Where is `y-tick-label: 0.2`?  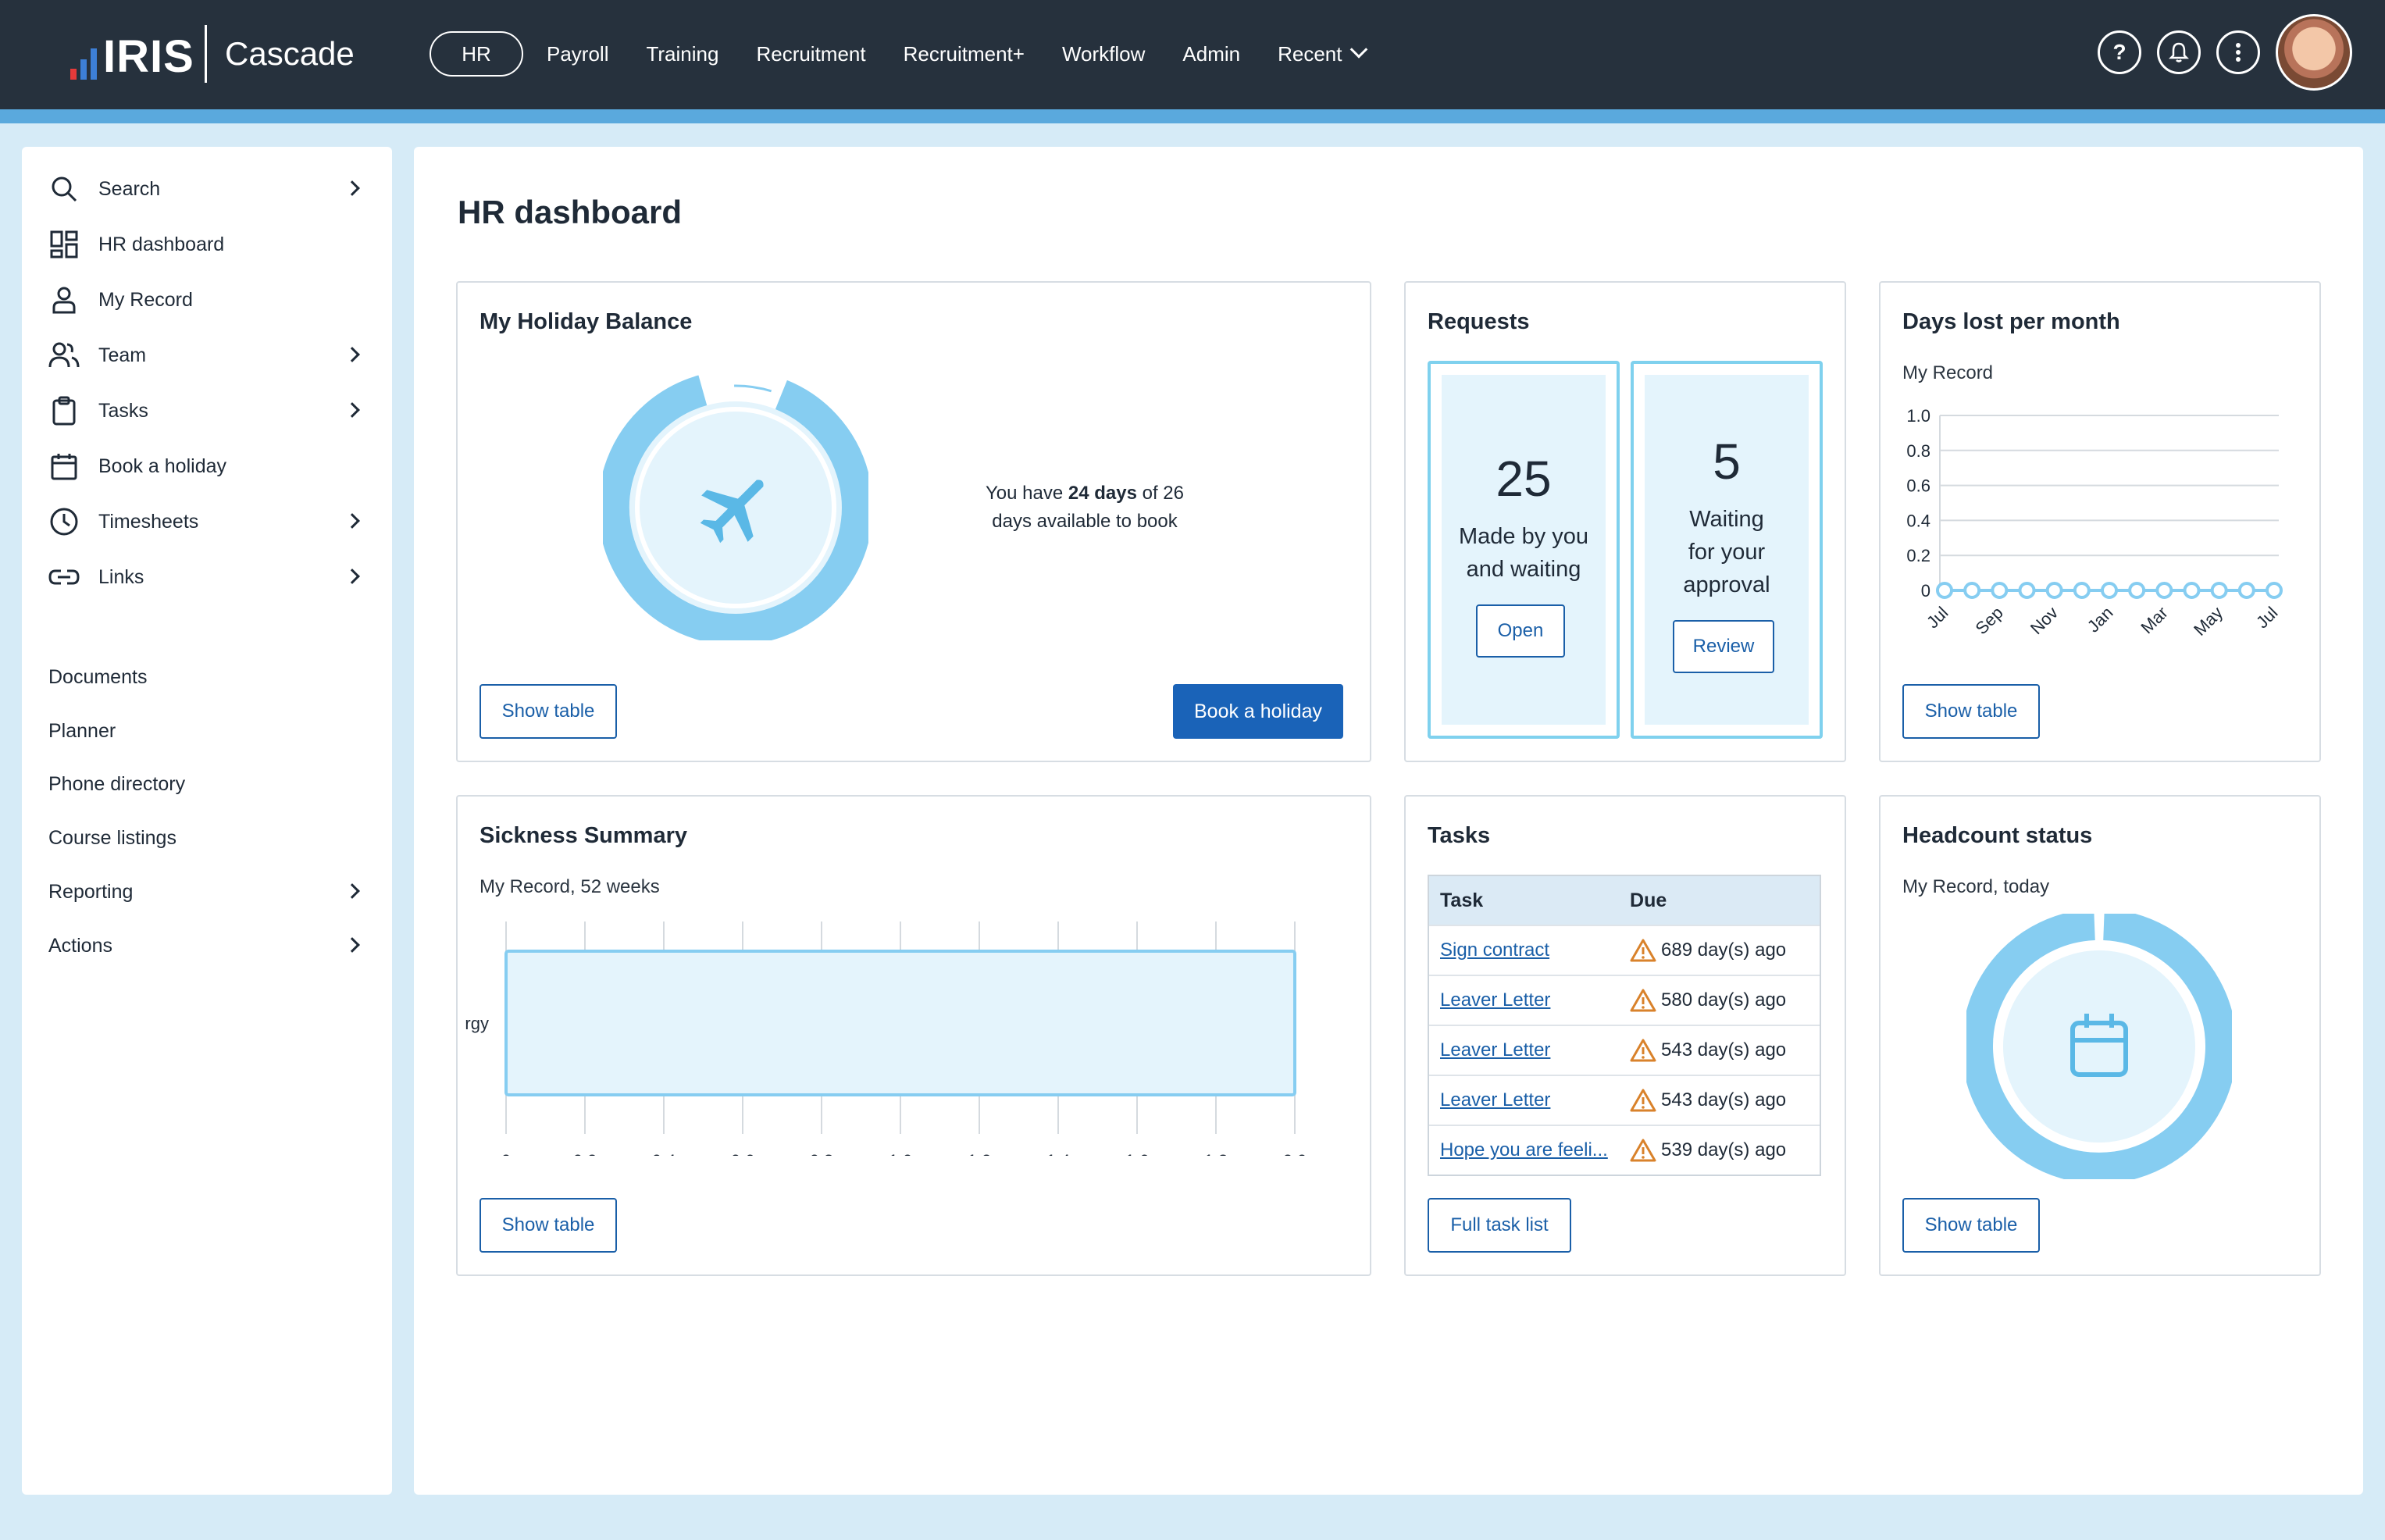 y-tick-label: 0.2 is located at coordinates (1918, 555).